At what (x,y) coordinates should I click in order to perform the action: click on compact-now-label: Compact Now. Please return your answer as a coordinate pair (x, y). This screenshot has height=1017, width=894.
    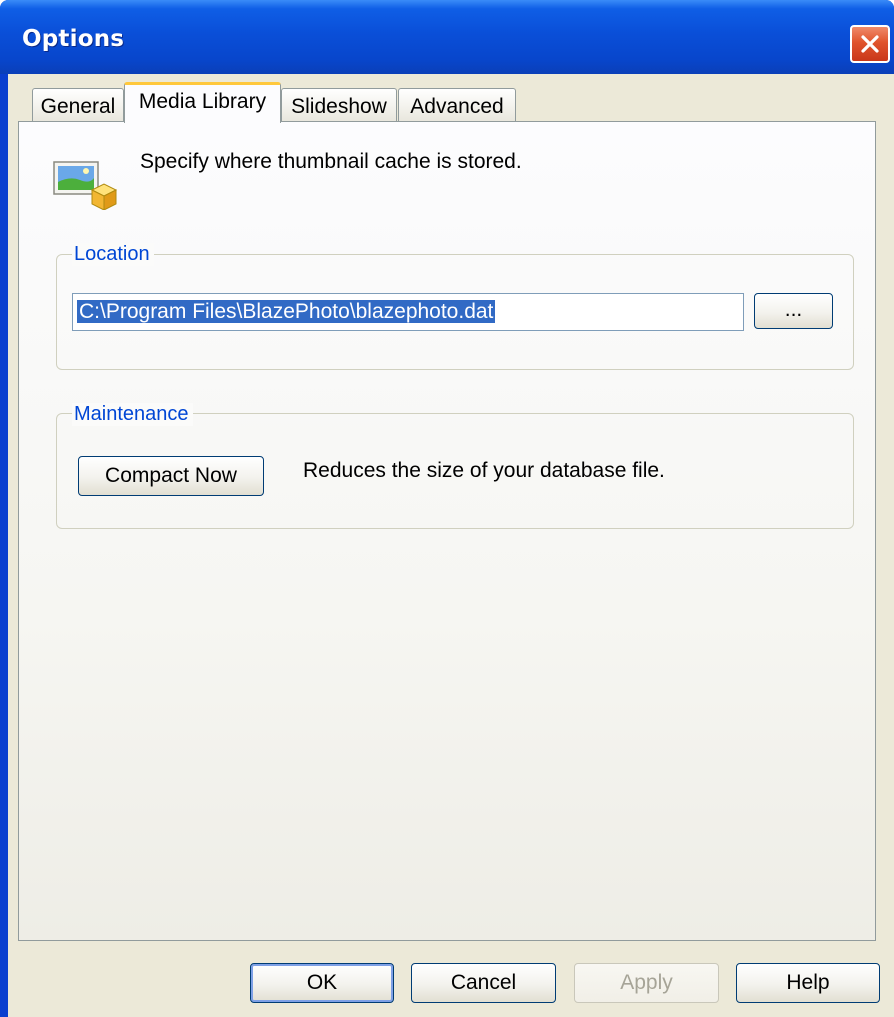
    Looking at the image, I should click on (171, 475).